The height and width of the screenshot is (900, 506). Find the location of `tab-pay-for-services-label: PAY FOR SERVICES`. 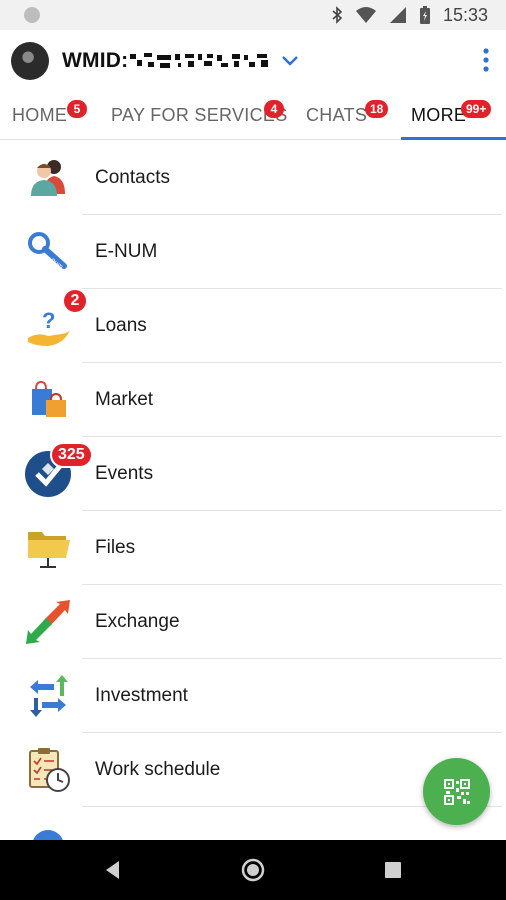

tab-pay-for-services-label: PAY FOR SERVICES is located at coordinates (199, 114).